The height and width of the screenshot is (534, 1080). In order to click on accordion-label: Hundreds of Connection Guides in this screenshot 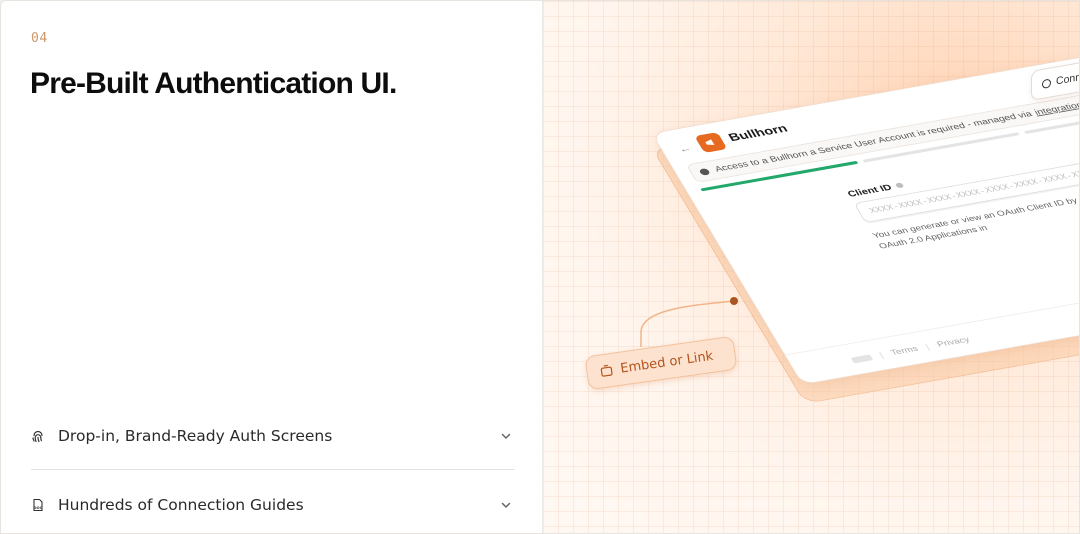, I will do `click(181, 505)`.